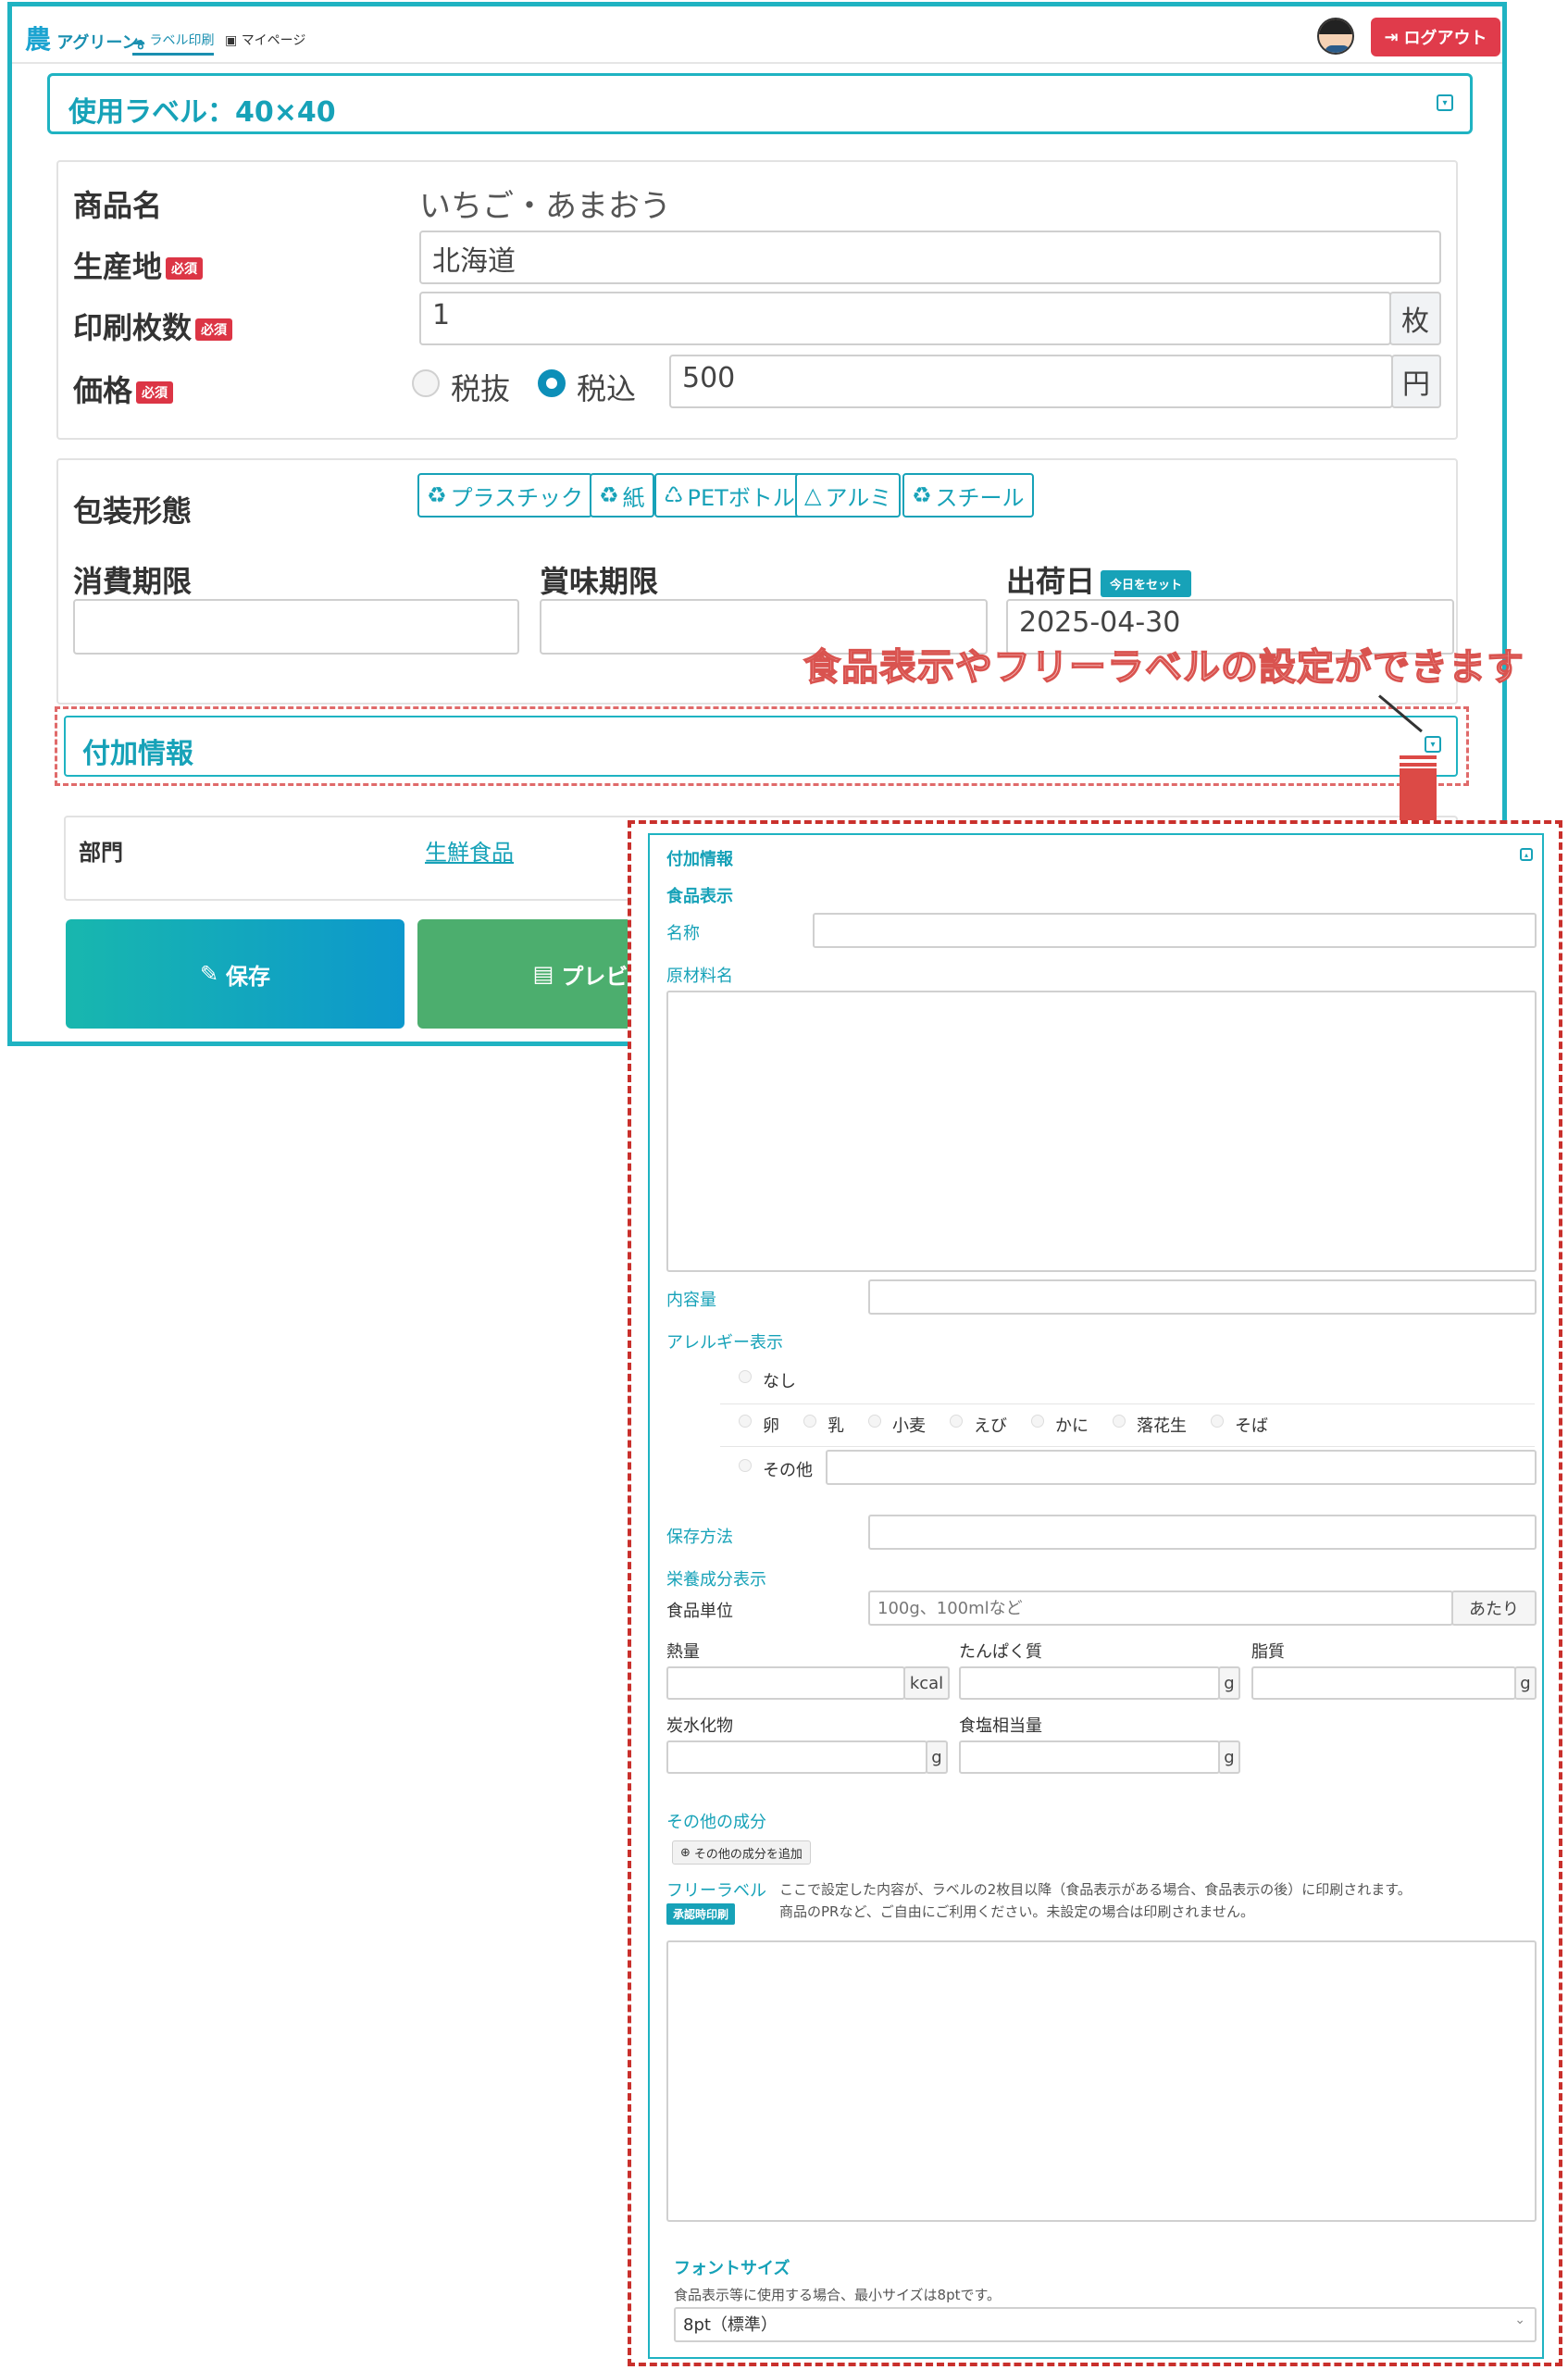 The width and height of the screenshot is (1568, 2370). What do you see at coordinates (469, 850) in the screenshot?
I see `department-link: 生鮮食品` at bounding box center [469, 850].